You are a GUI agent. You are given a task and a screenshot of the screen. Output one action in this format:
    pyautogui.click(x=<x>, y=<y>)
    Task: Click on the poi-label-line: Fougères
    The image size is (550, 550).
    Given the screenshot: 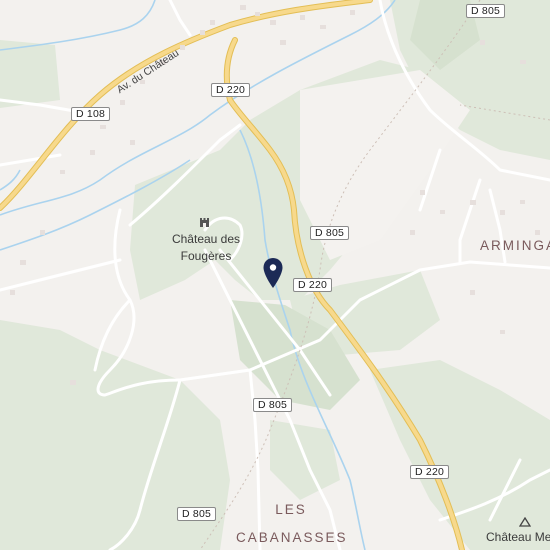 What is the action you would take?
    pyautogui.click(x=206, y=256)
    